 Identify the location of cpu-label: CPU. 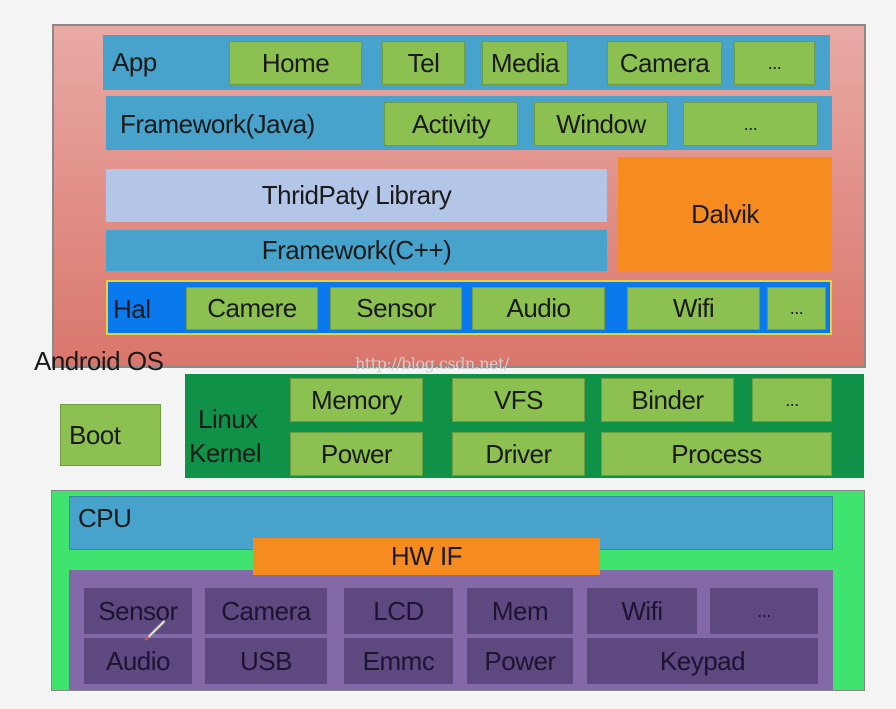
(105, 518).